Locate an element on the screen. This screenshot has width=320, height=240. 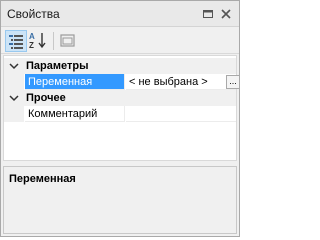
svg-text: A is located at coordinates (32, 36).